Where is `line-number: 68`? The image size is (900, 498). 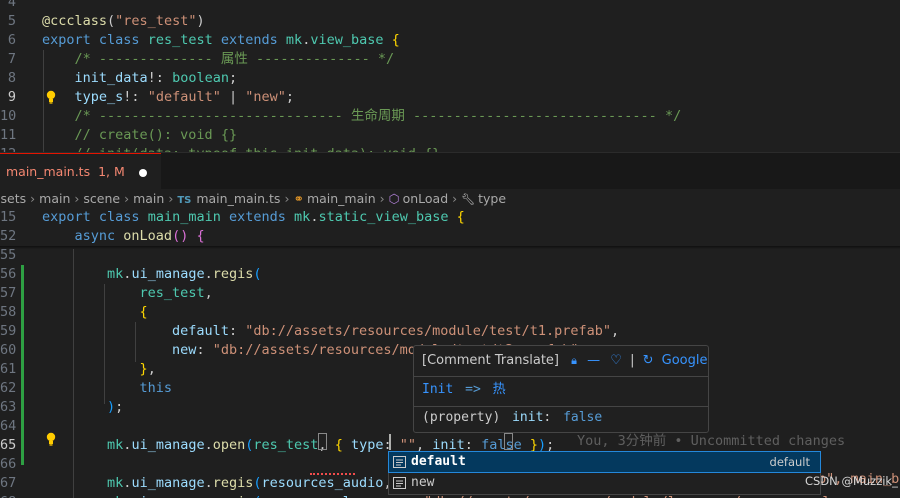 line-number: 68 is located at coordinates (8, 495).